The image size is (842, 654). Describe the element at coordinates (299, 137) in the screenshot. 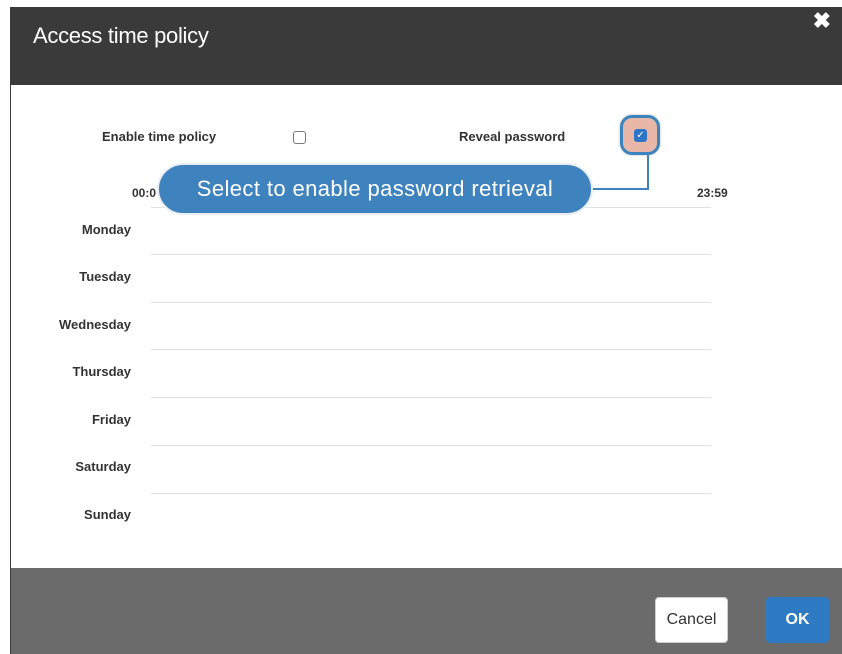

I see `enable-time-policy-checkbox` at that location.